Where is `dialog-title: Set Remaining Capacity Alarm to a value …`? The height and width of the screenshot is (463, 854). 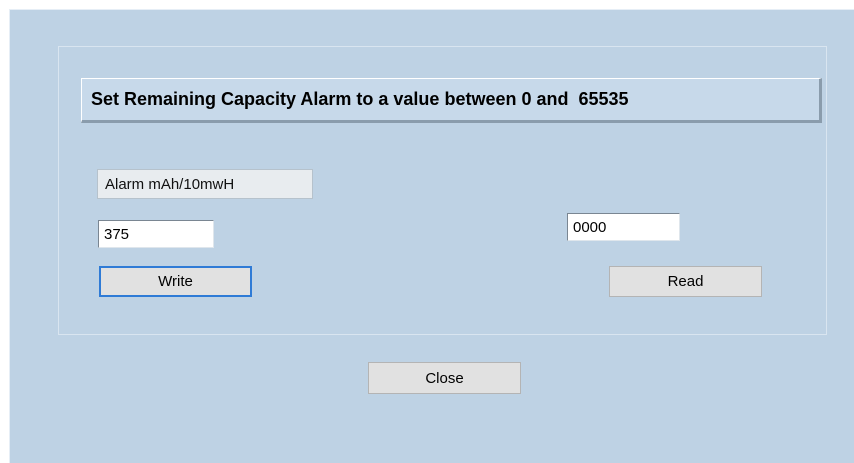
dialog-title: Set Remaining Capacity Alarm to a value … is located at coordinates (360, 99).